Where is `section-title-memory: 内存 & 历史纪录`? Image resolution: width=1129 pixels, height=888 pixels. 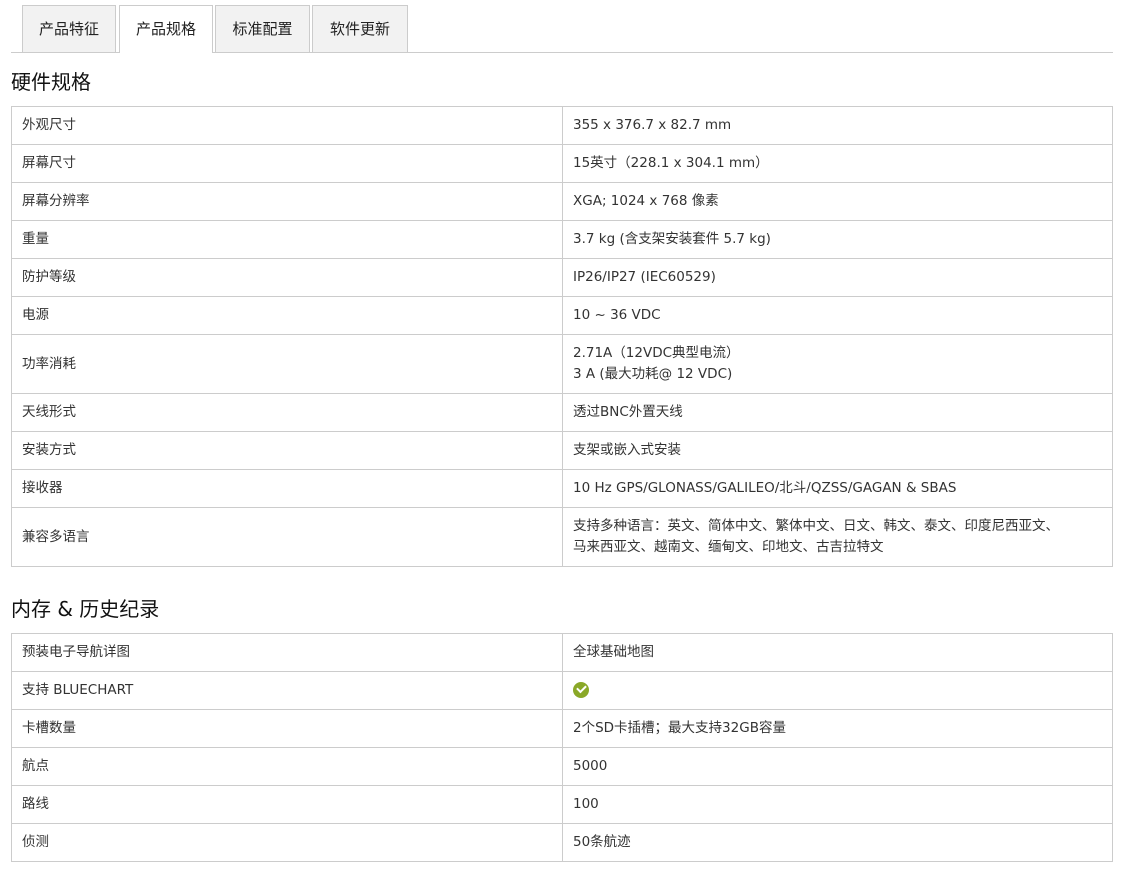
section-title-memory: 内存 & 历史纪录 is located at coordinates (85, 609).